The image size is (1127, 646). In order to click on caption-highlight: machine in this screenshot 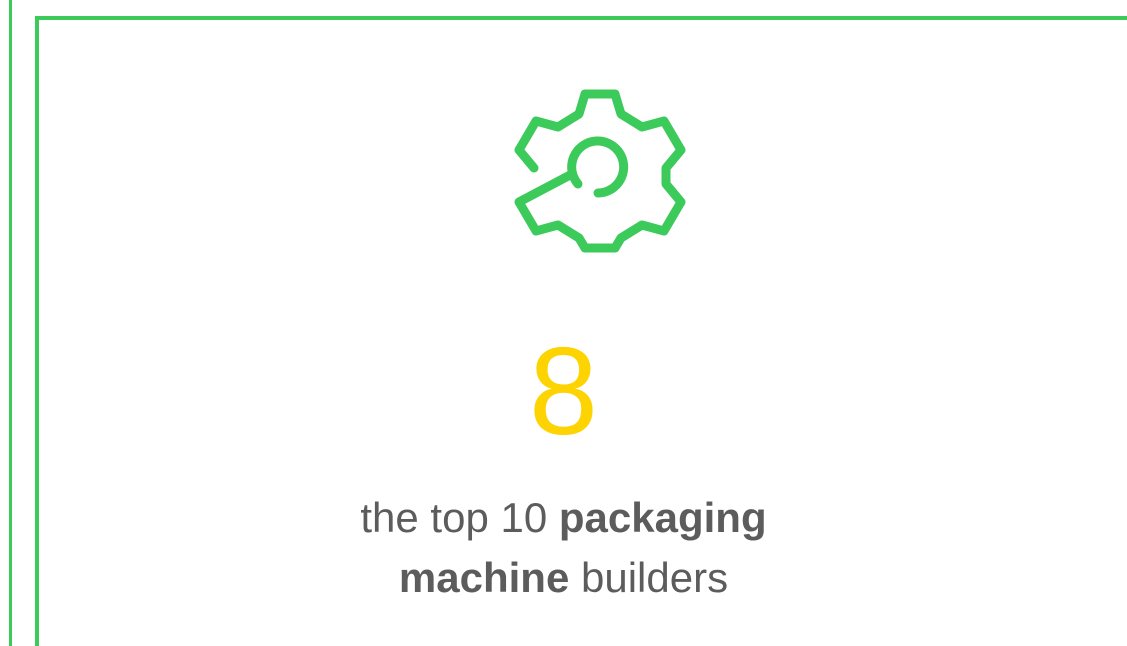, I will do `click(484, 577)`.